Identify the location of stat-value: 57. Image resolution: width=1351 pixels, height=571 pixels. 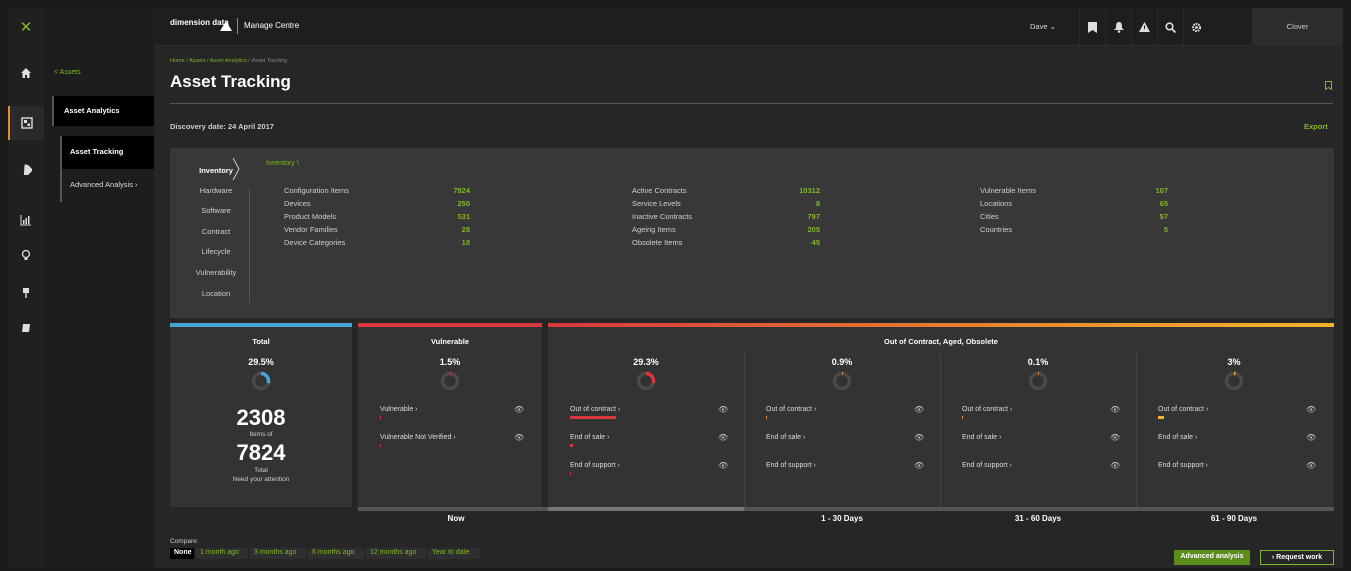
(1138, 216).